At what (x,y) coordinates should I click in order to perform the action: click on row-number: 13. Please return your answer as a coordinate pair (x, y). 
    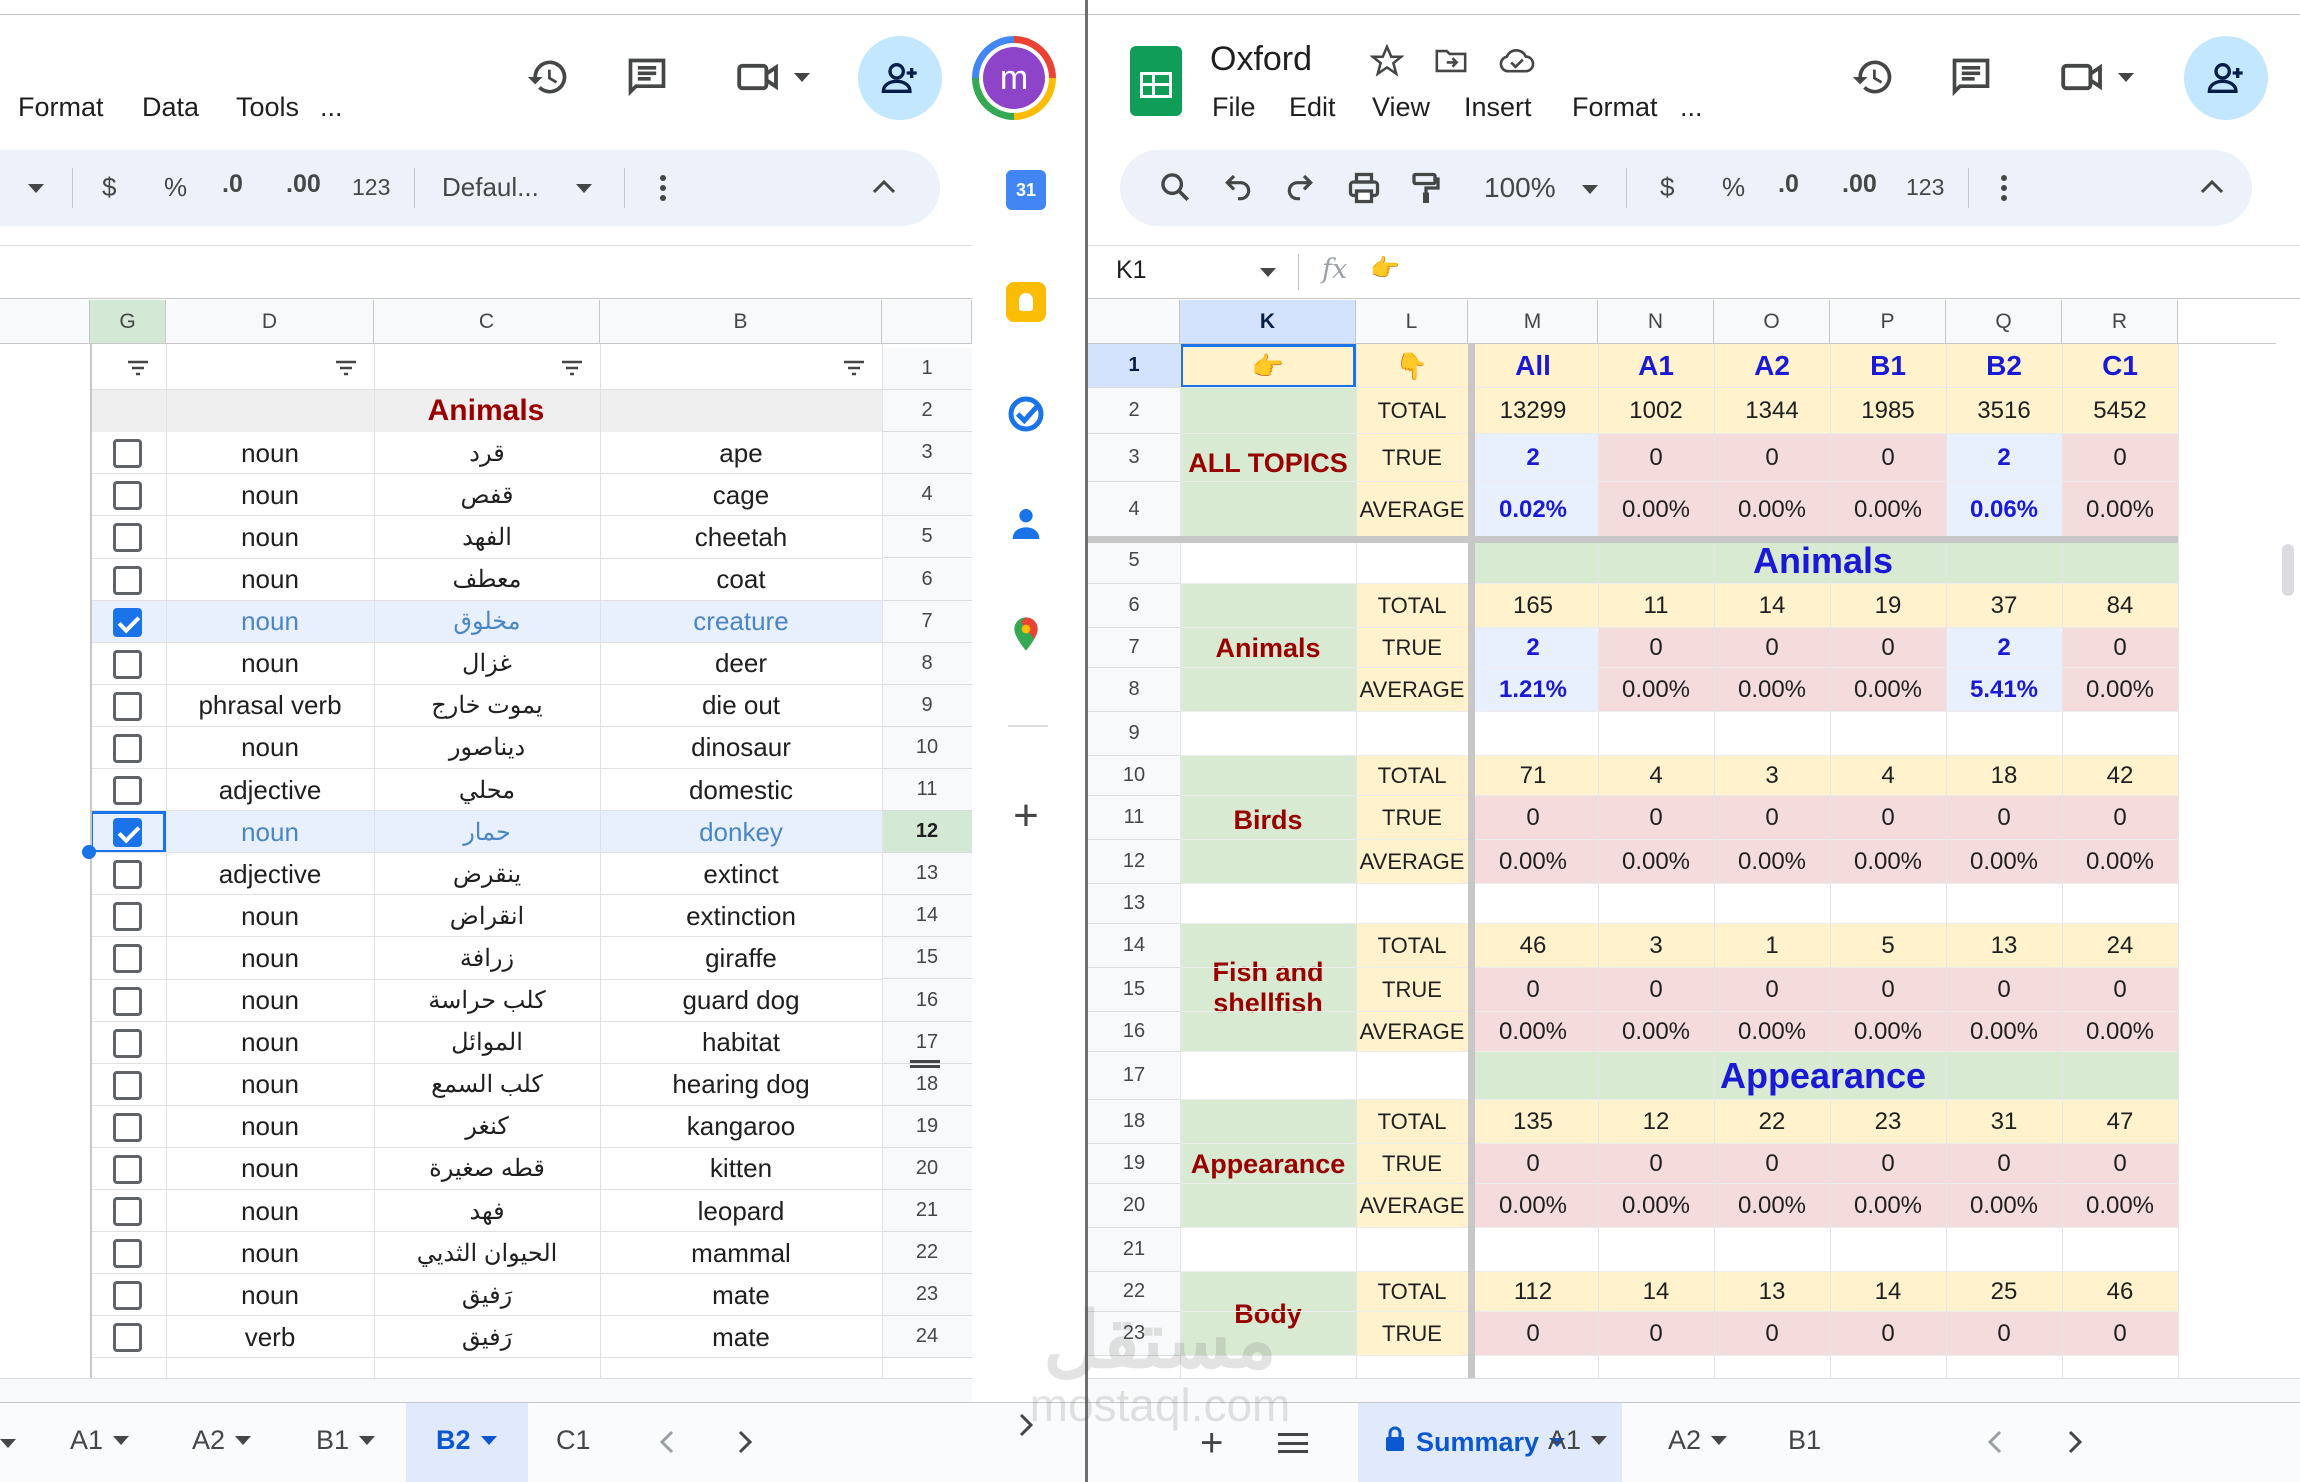
    Looking at the image, I should click on (927, 874).